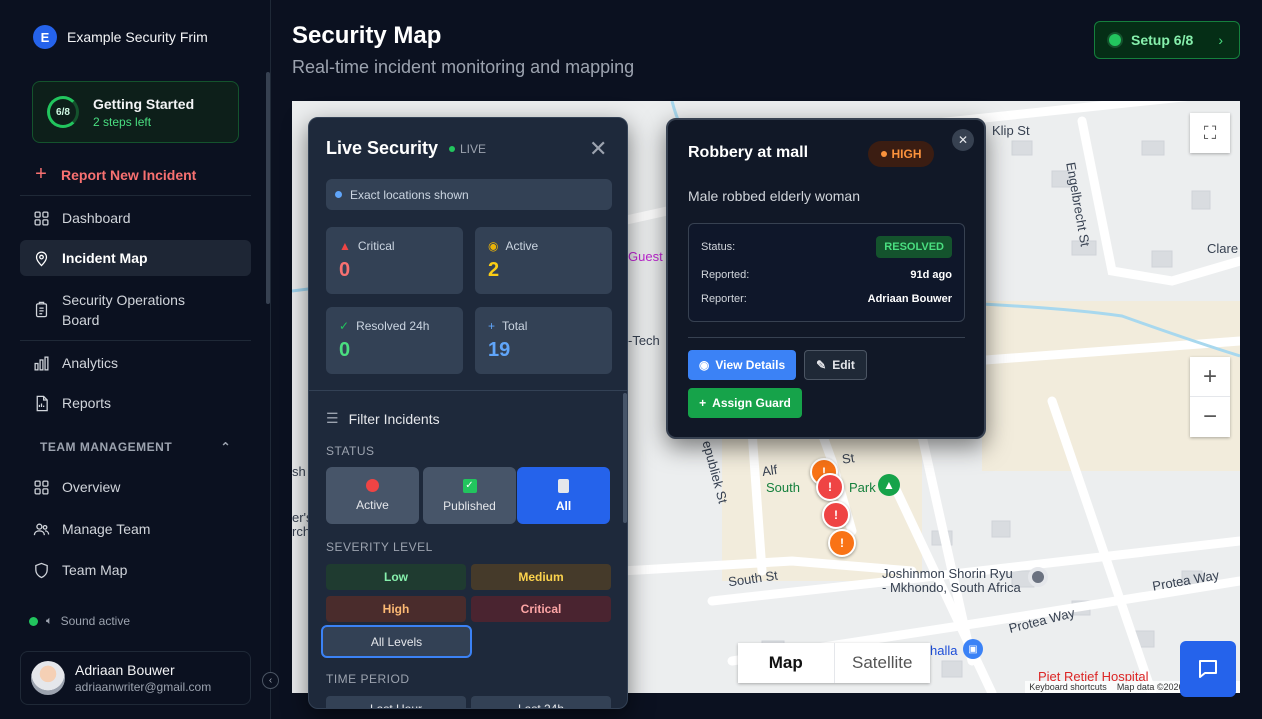  I want to click on grid-icon, so click(41, 487).